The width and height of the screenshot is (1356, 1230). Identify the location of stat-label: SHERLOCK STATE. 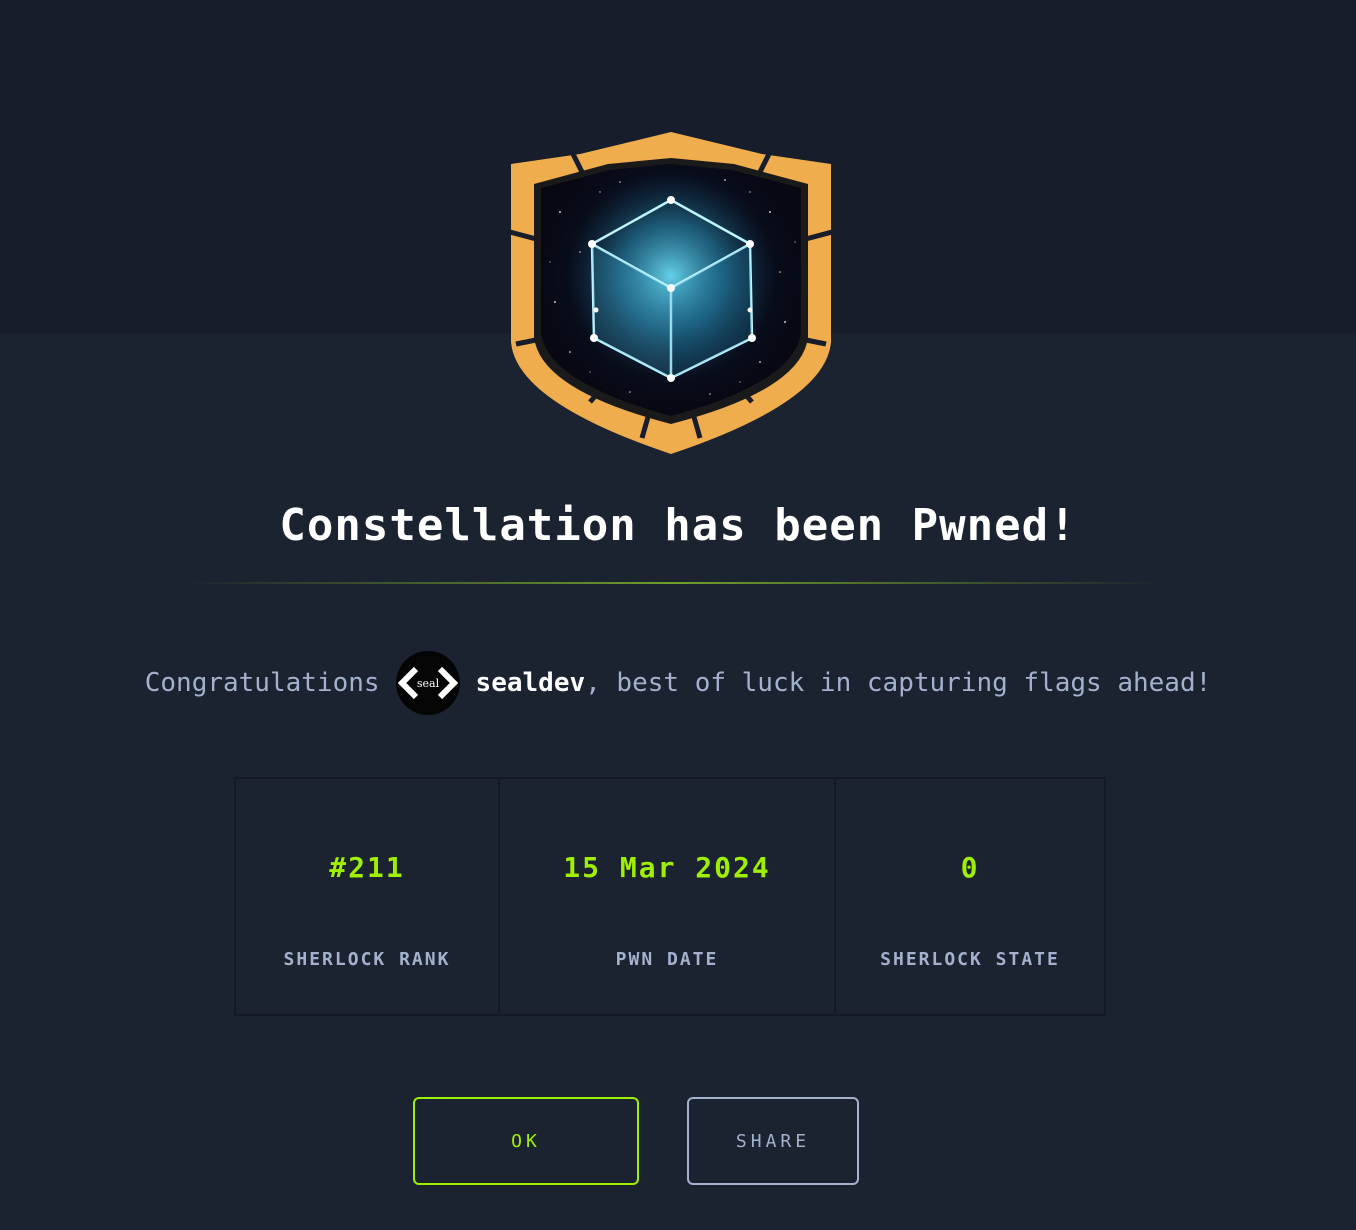
(970, 959).